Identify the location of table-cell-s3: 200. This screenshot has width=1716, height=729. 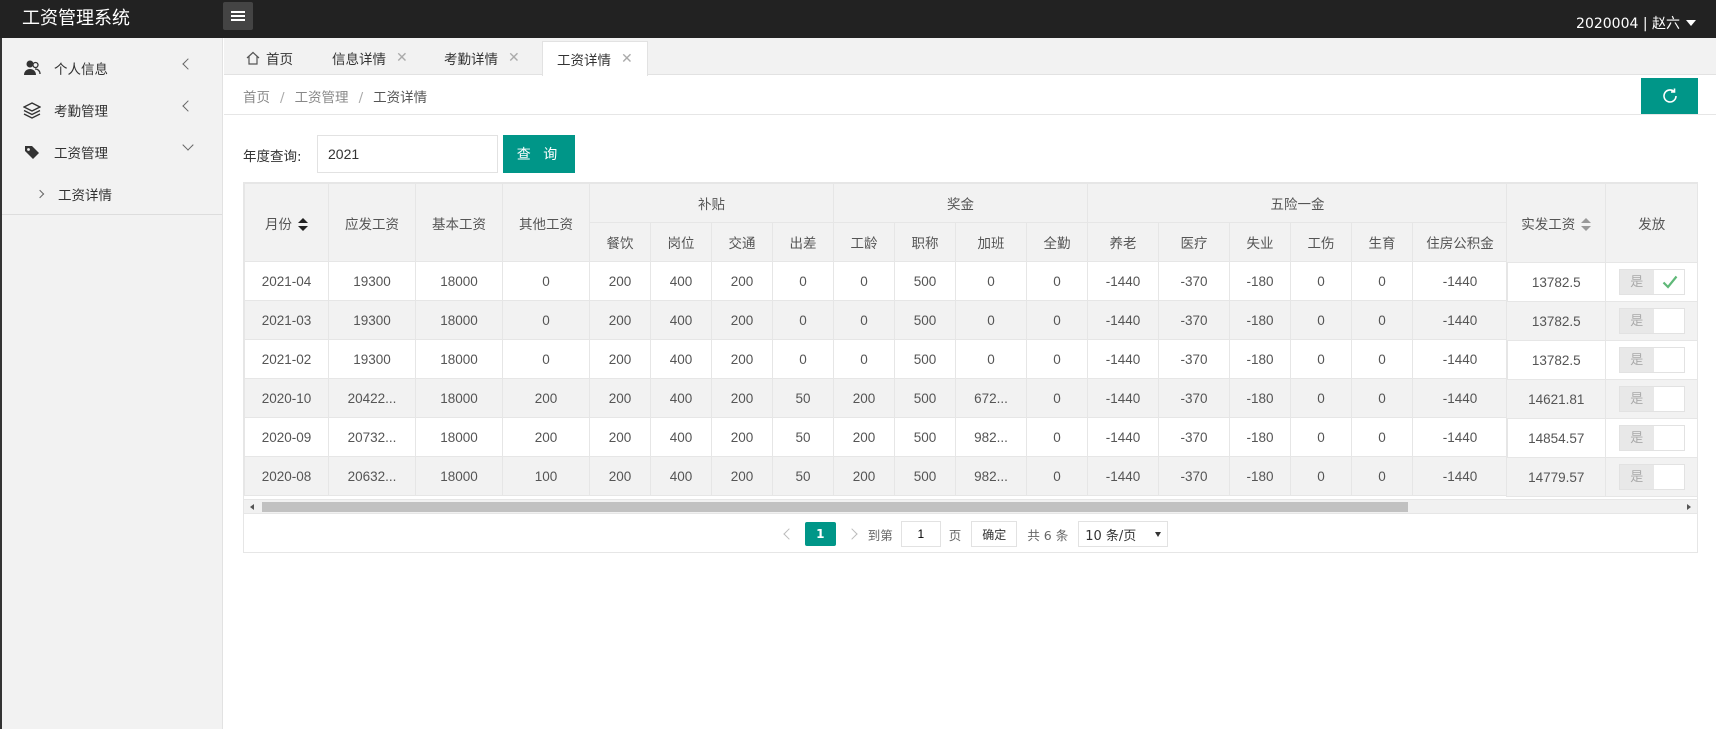
(742, 281).